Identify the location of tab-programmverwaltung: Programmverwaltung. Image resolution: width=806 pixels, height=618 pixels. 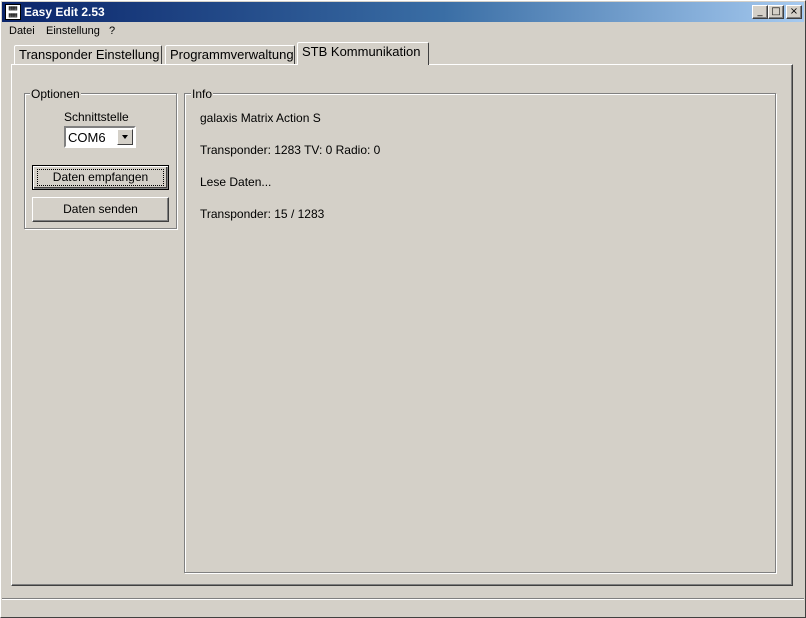
(230, 54).